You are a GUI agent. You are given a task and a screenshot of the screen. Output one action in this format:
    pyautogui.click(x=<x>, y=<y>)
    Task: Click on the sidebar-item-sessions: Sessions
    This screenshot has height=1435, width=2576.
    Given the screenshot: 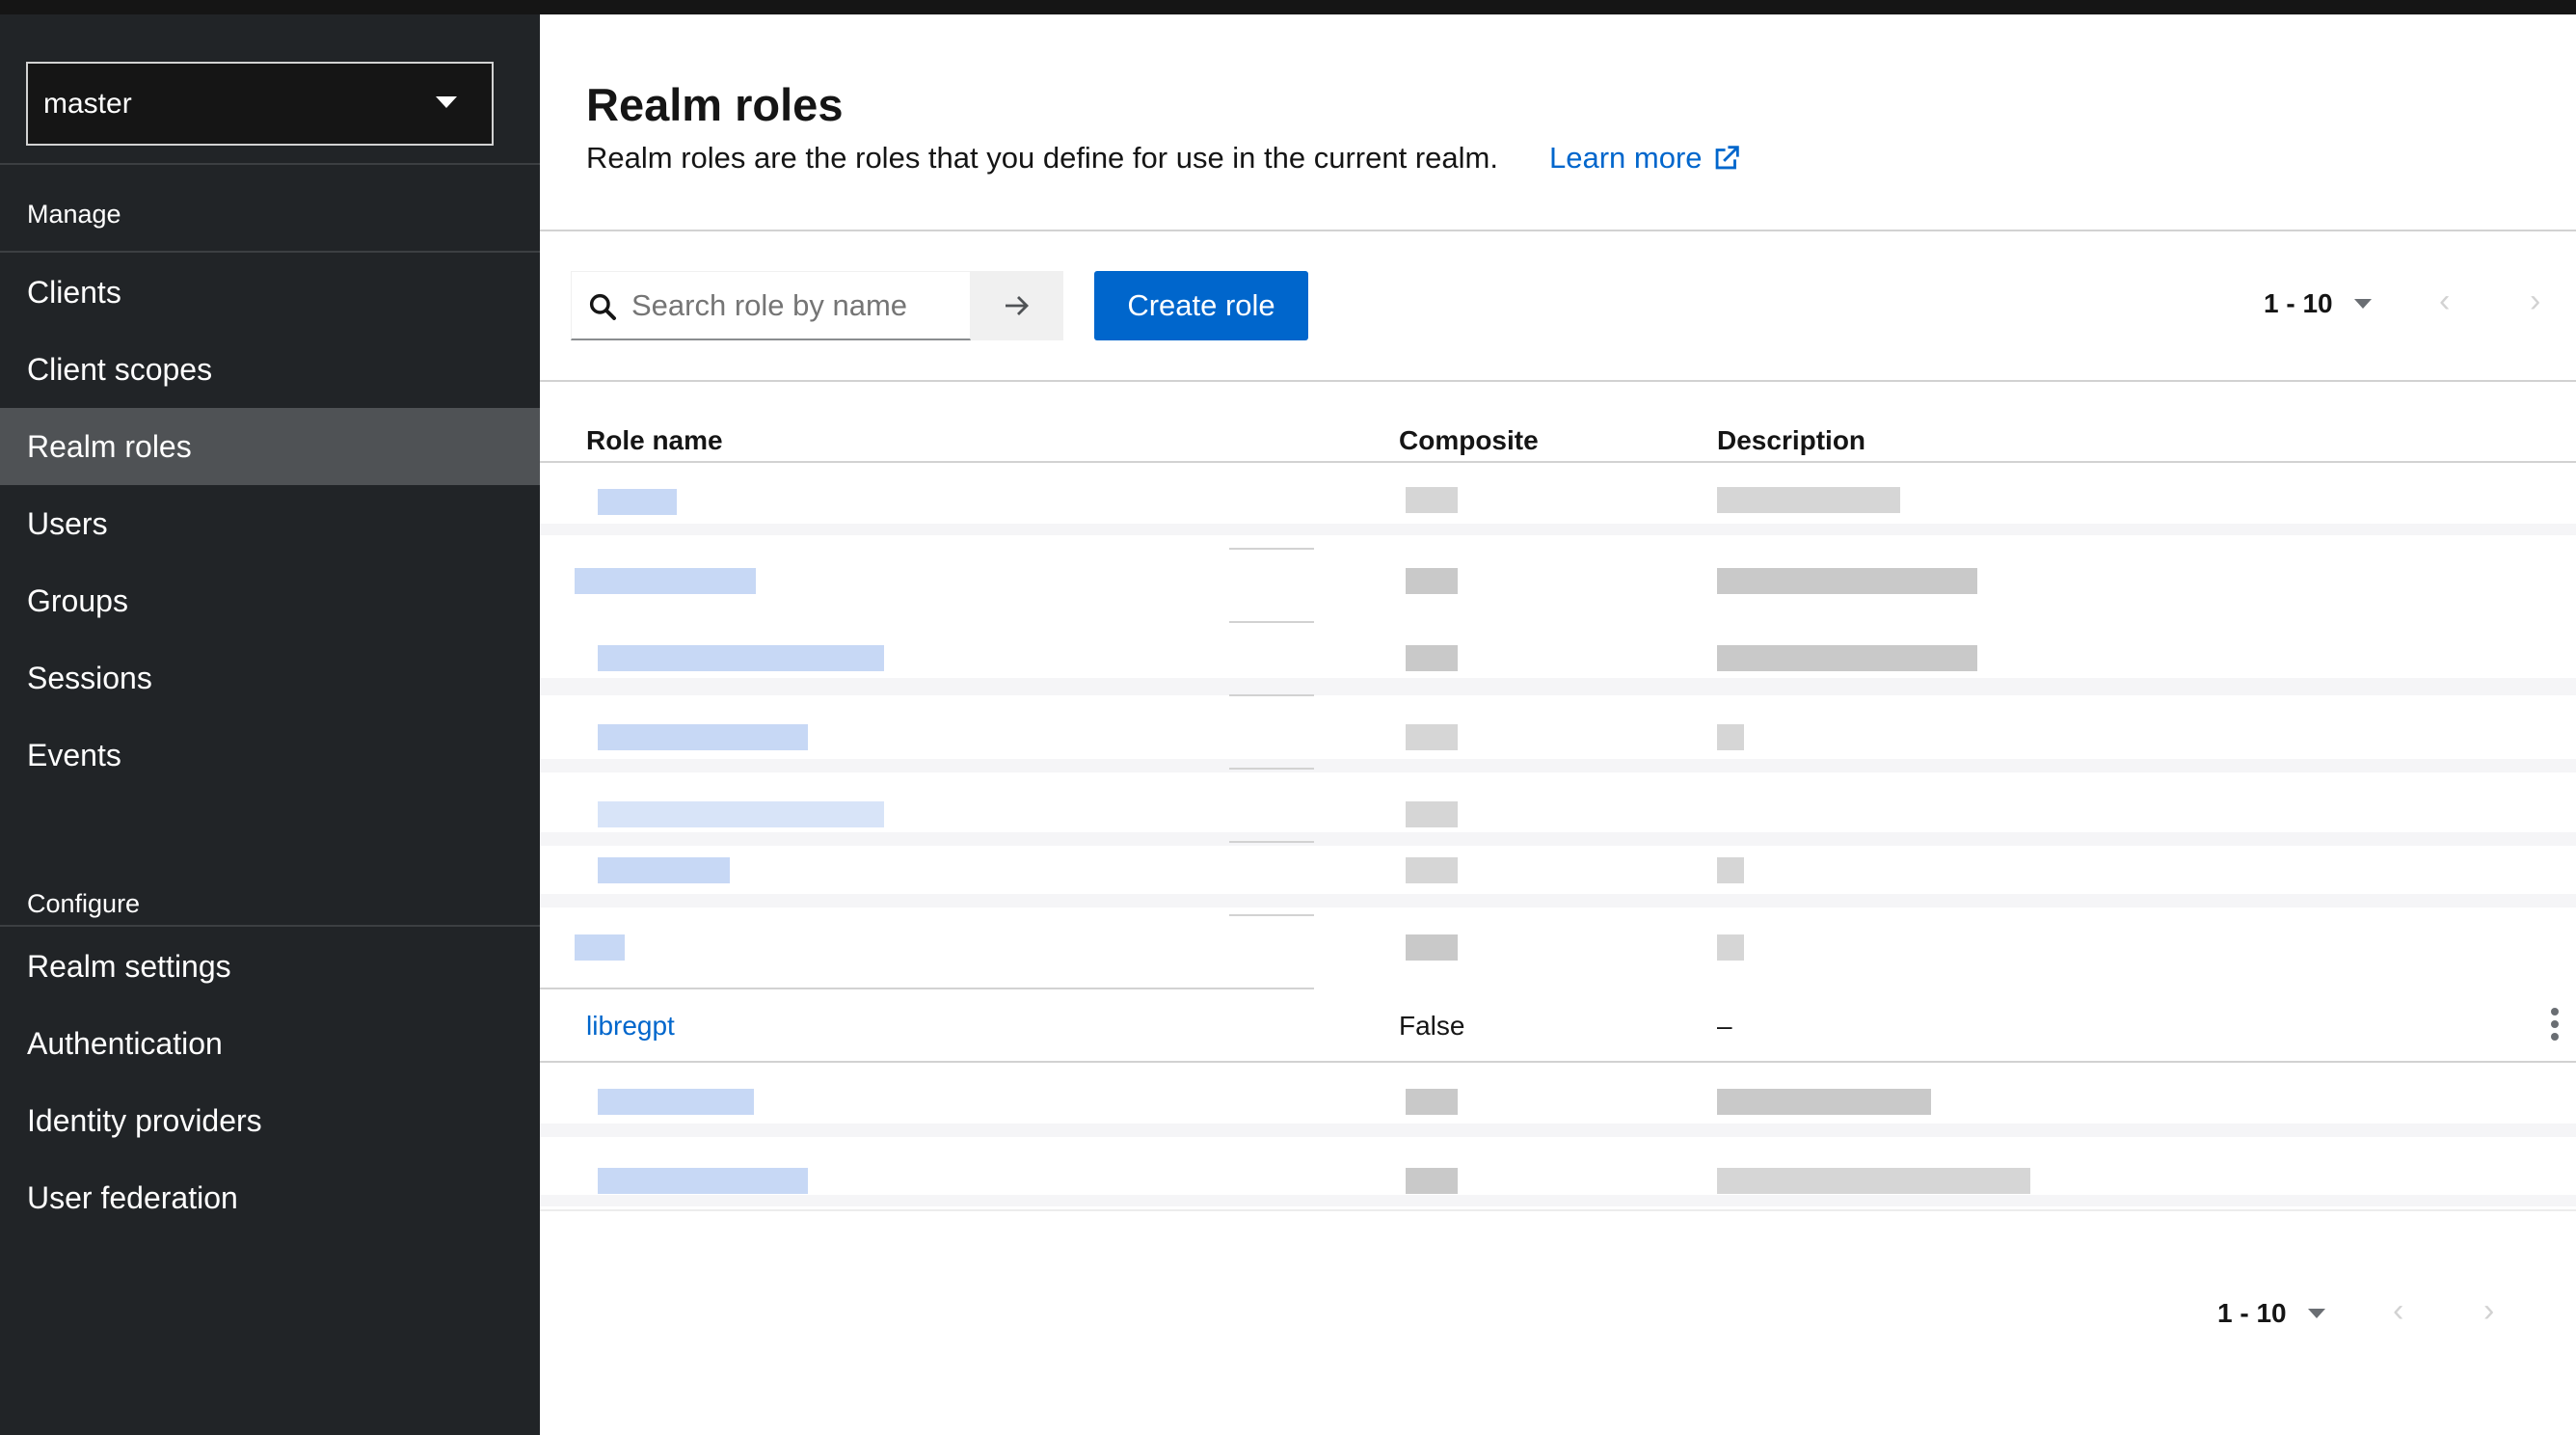 What is the action you would take?
    pyautogui.click(x=270, y=678)
    